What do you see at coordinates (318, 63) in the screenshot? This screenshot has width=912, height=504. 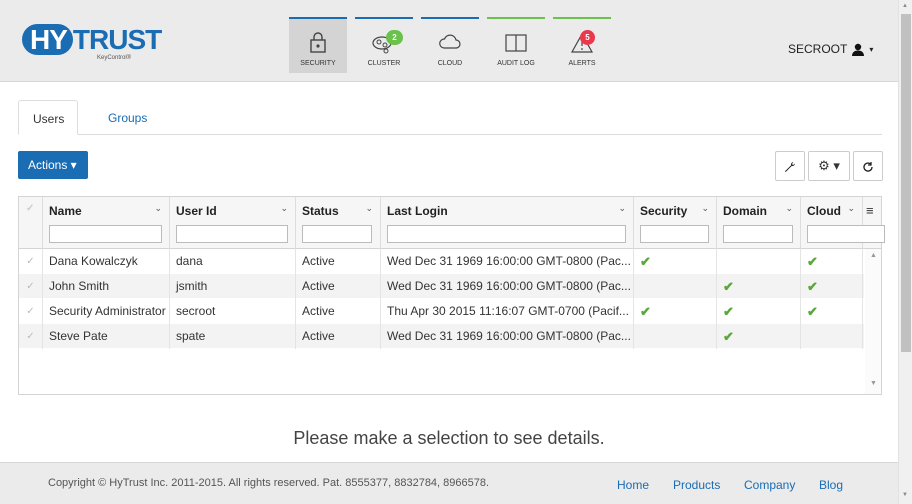 I see `nav-label: SECURITY` at bounding box center [318, 63].